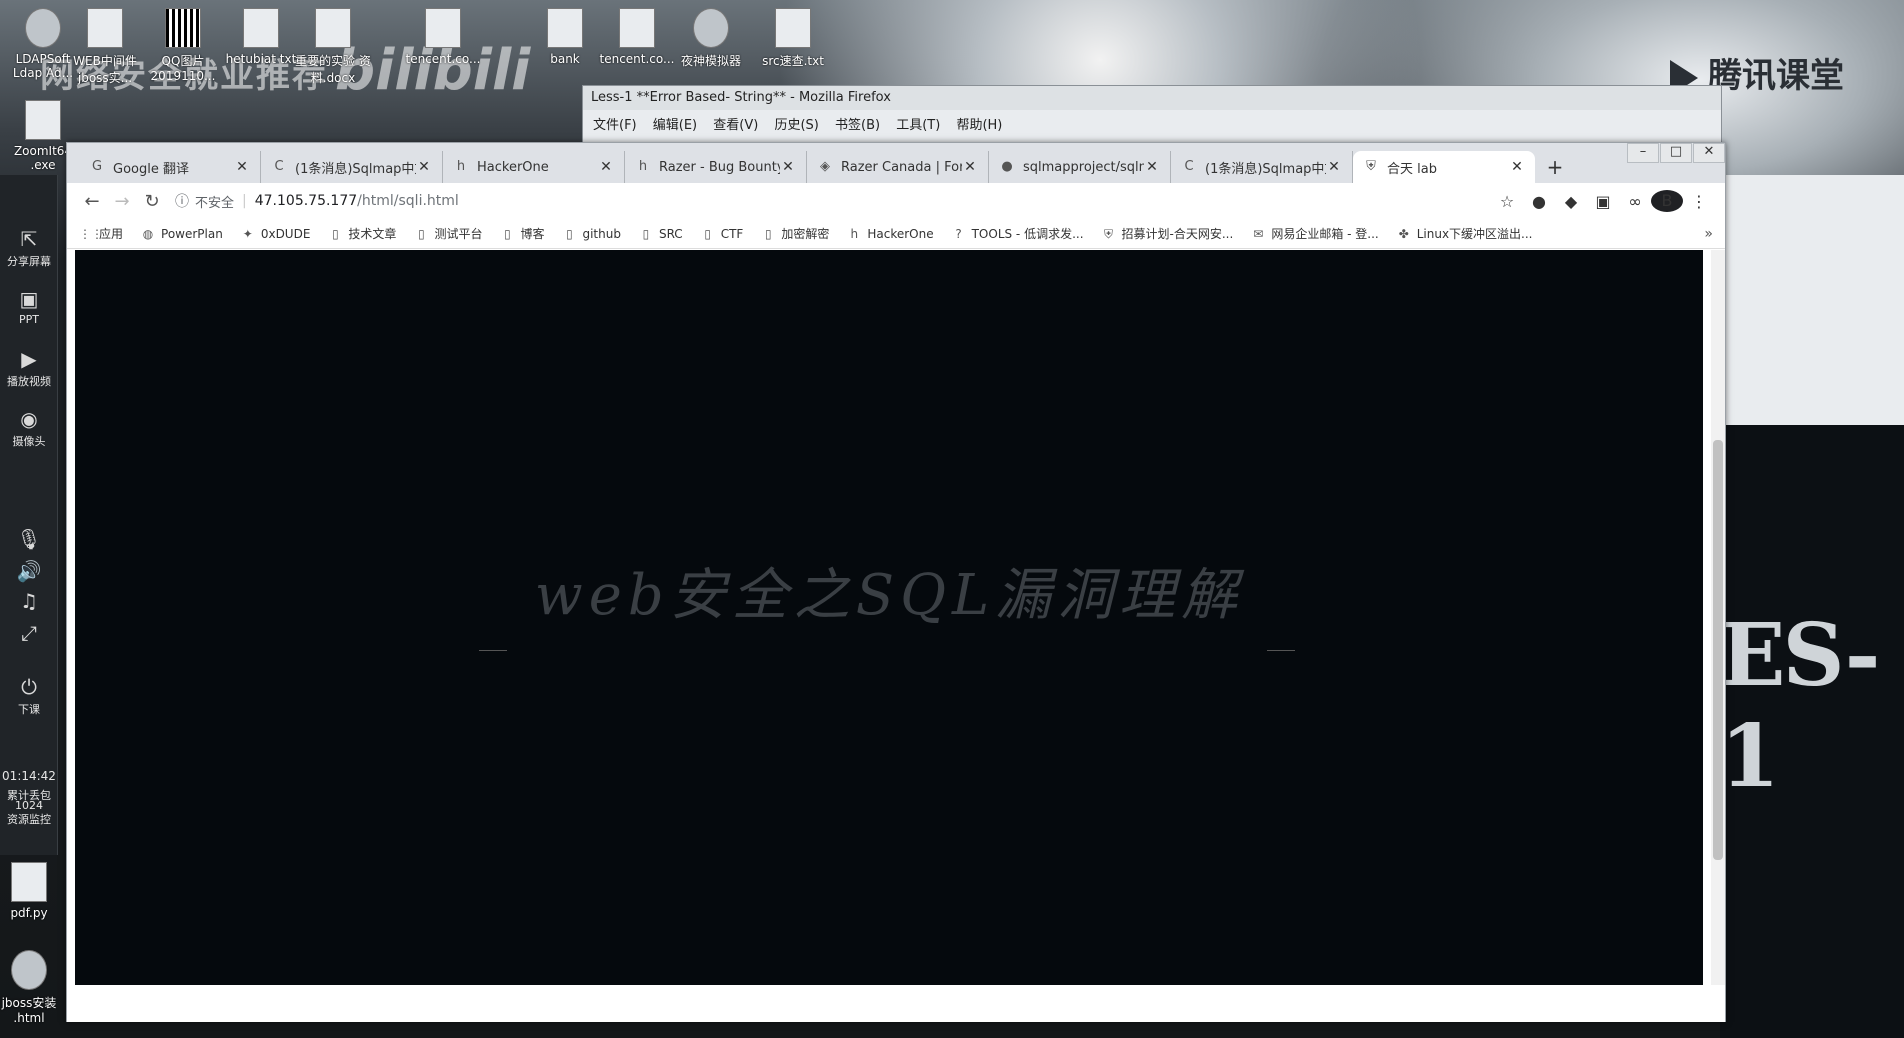  I want to click on bookmark-folder-github: ▯ github, so click(591, 234).